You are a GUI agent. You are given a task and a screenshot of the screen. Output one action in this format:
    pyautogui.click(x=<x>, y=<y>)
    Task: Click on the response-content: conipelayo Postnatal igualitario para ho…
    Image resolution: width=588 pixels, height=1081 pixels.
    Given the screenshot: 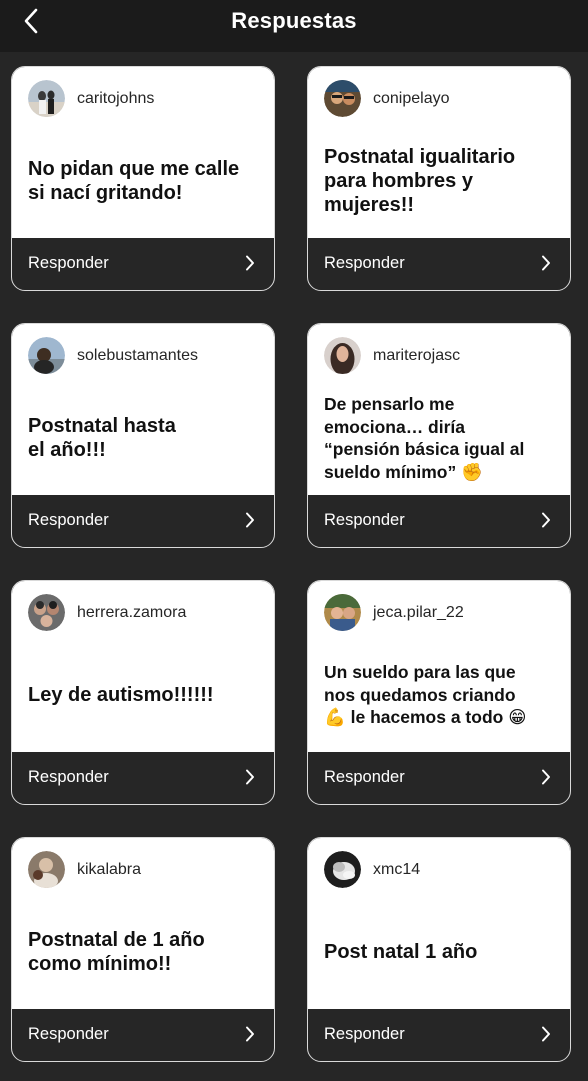 What is the action you would take?
    pyautogui.click(x=439, y=152)
    